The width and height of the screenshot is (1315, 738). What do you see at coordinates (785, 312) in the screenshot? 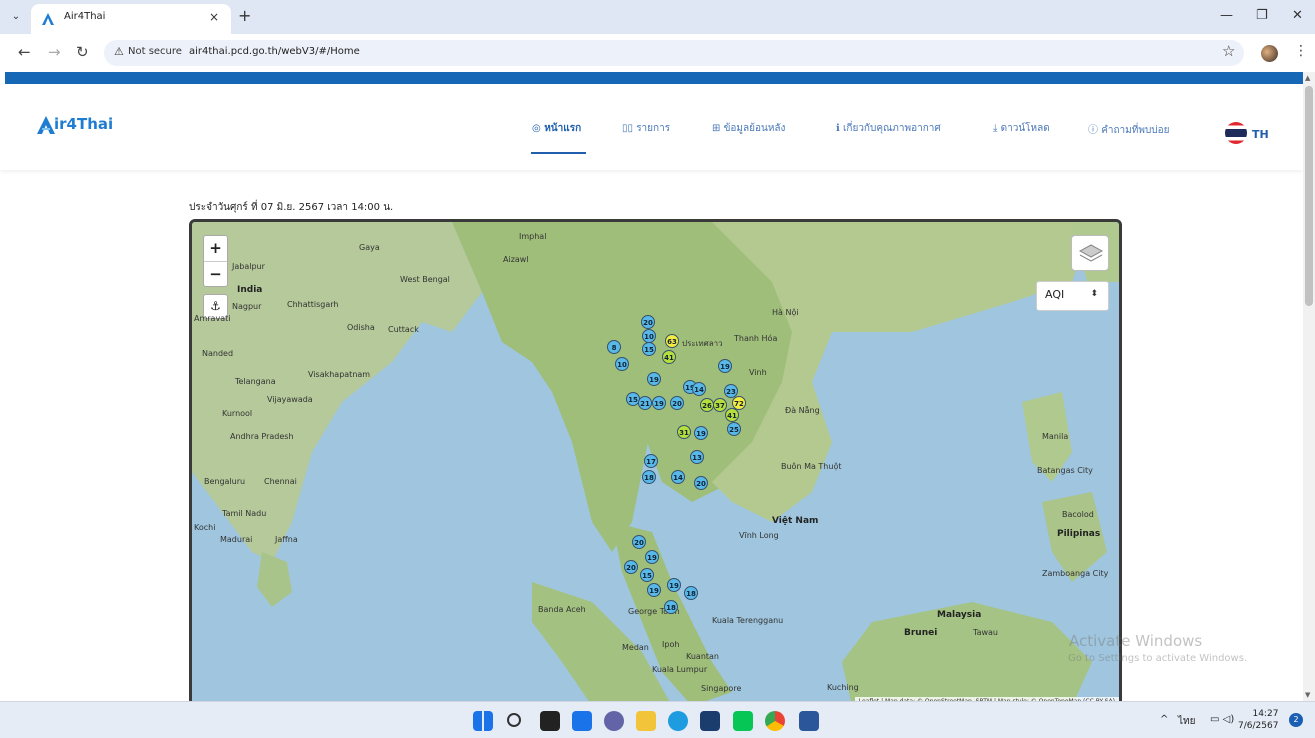
I see `map-label: Hà Nội` at bounding box center [785, 312].